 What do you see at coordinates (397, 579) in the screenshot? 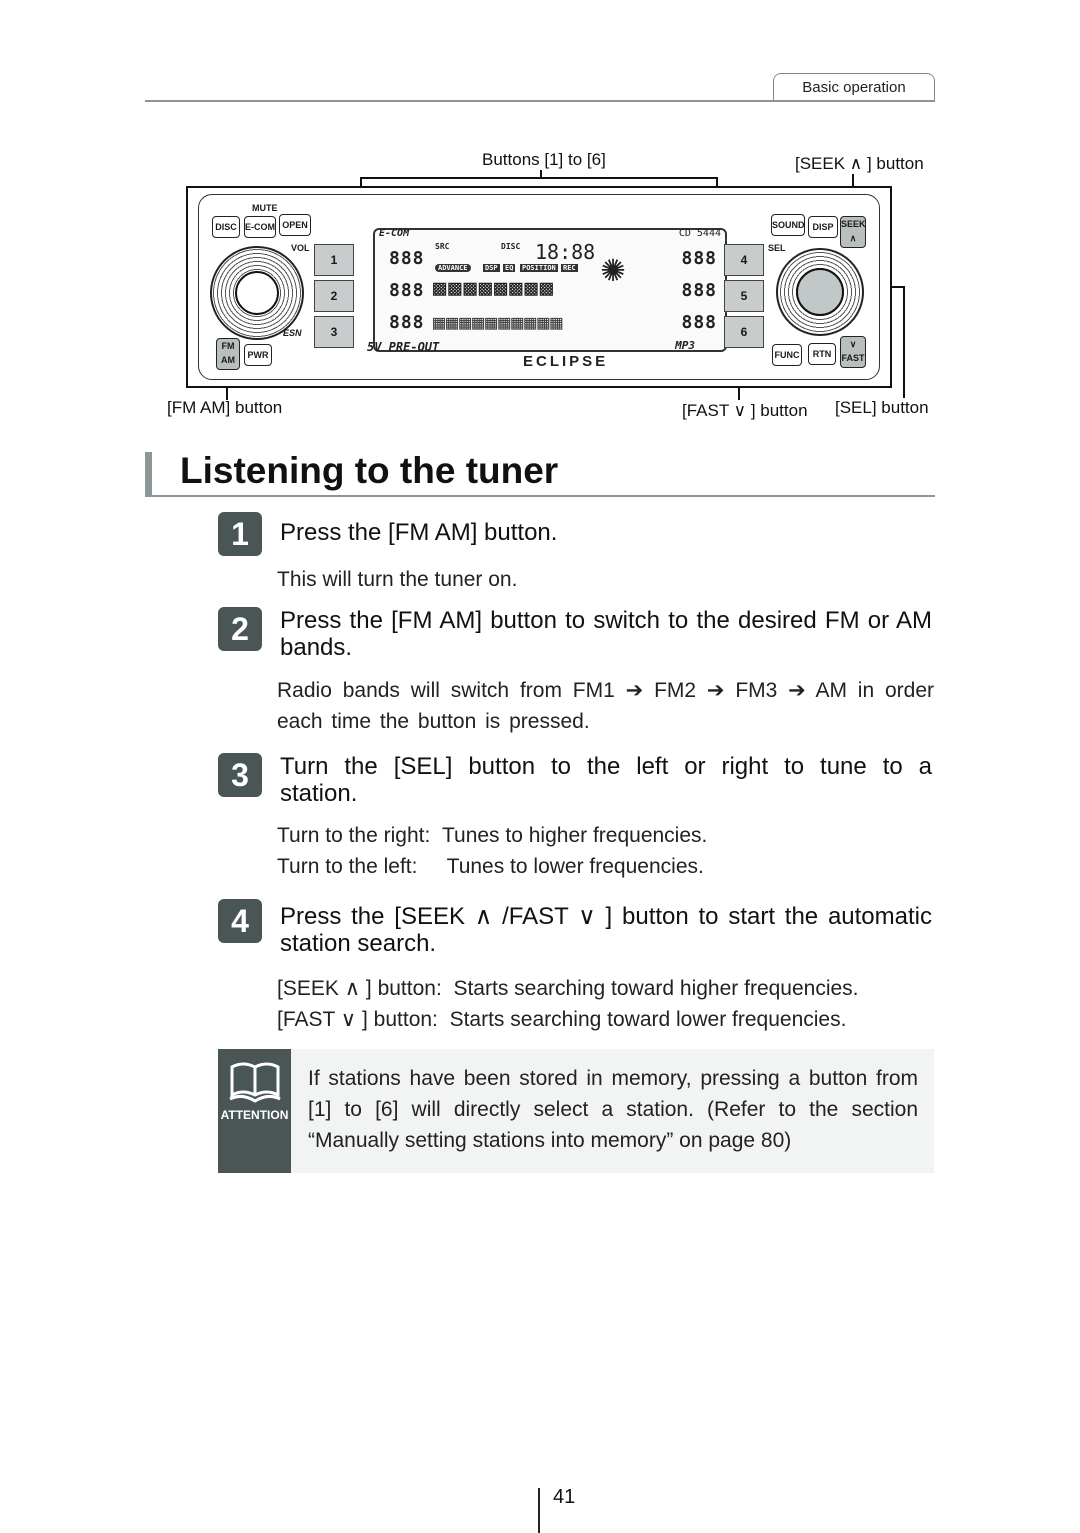
I see `step-body-1: This will turn the tuner on.` at bounding box center [397, 579].